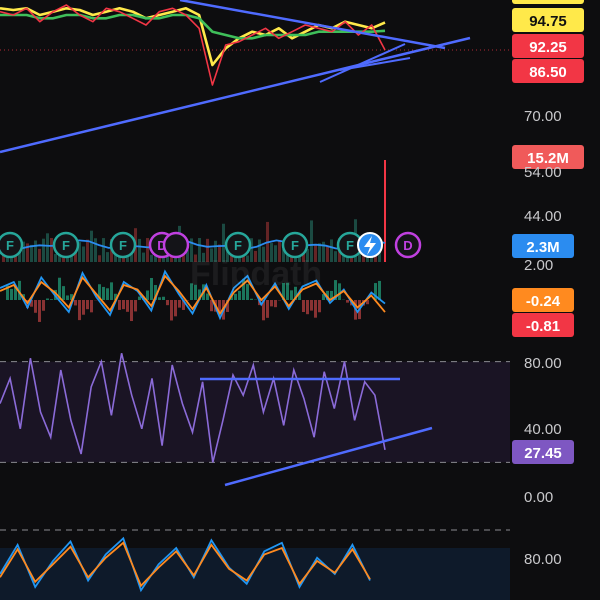 The width and height of the screenshot is (600, 600). What do you see at coordinates (543, 116) in the screenshot?
I see `price-tick-70: 70.00` at bounding box center [543, 116].